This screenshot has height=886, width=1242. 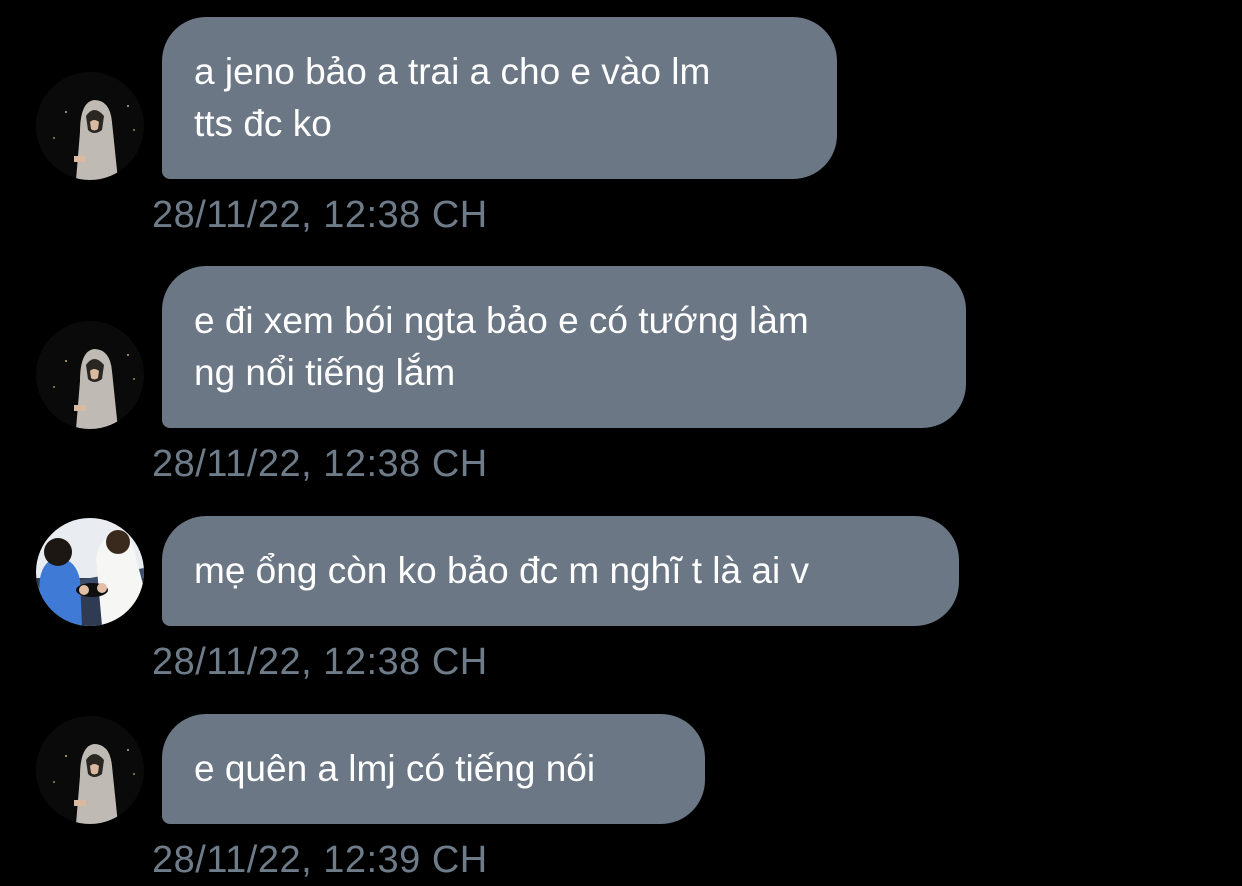 What do you see at coordinates (395, 768) in the screenshot?
I see `message-text: e quên a lmj có tiếng nói` at bounding box center [395, 768].